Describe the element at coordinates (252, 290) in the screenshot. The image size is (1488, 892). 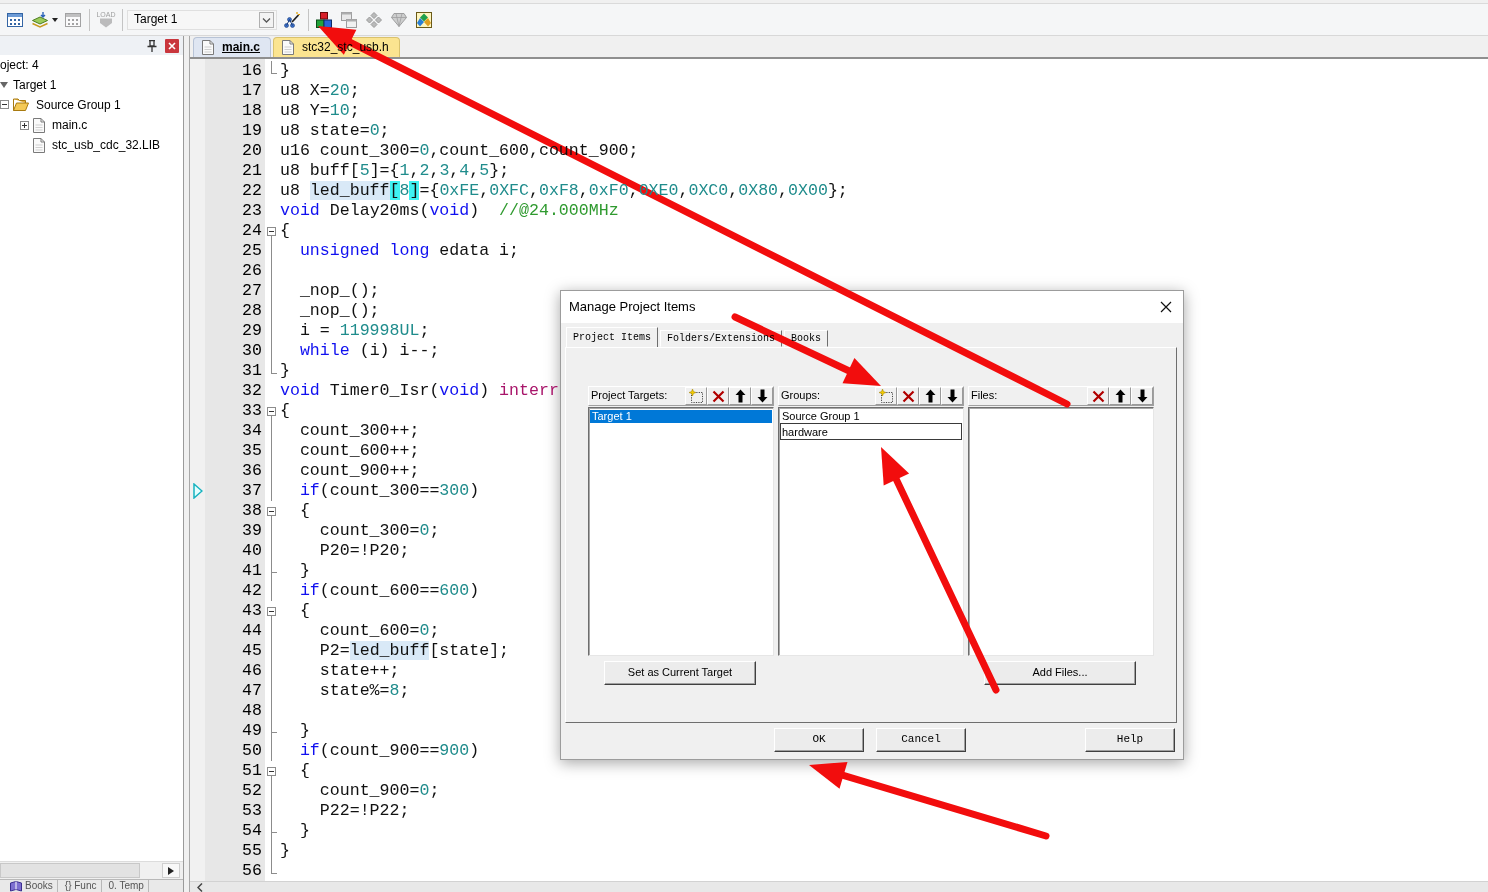
I see `line-number: 27` at that location.